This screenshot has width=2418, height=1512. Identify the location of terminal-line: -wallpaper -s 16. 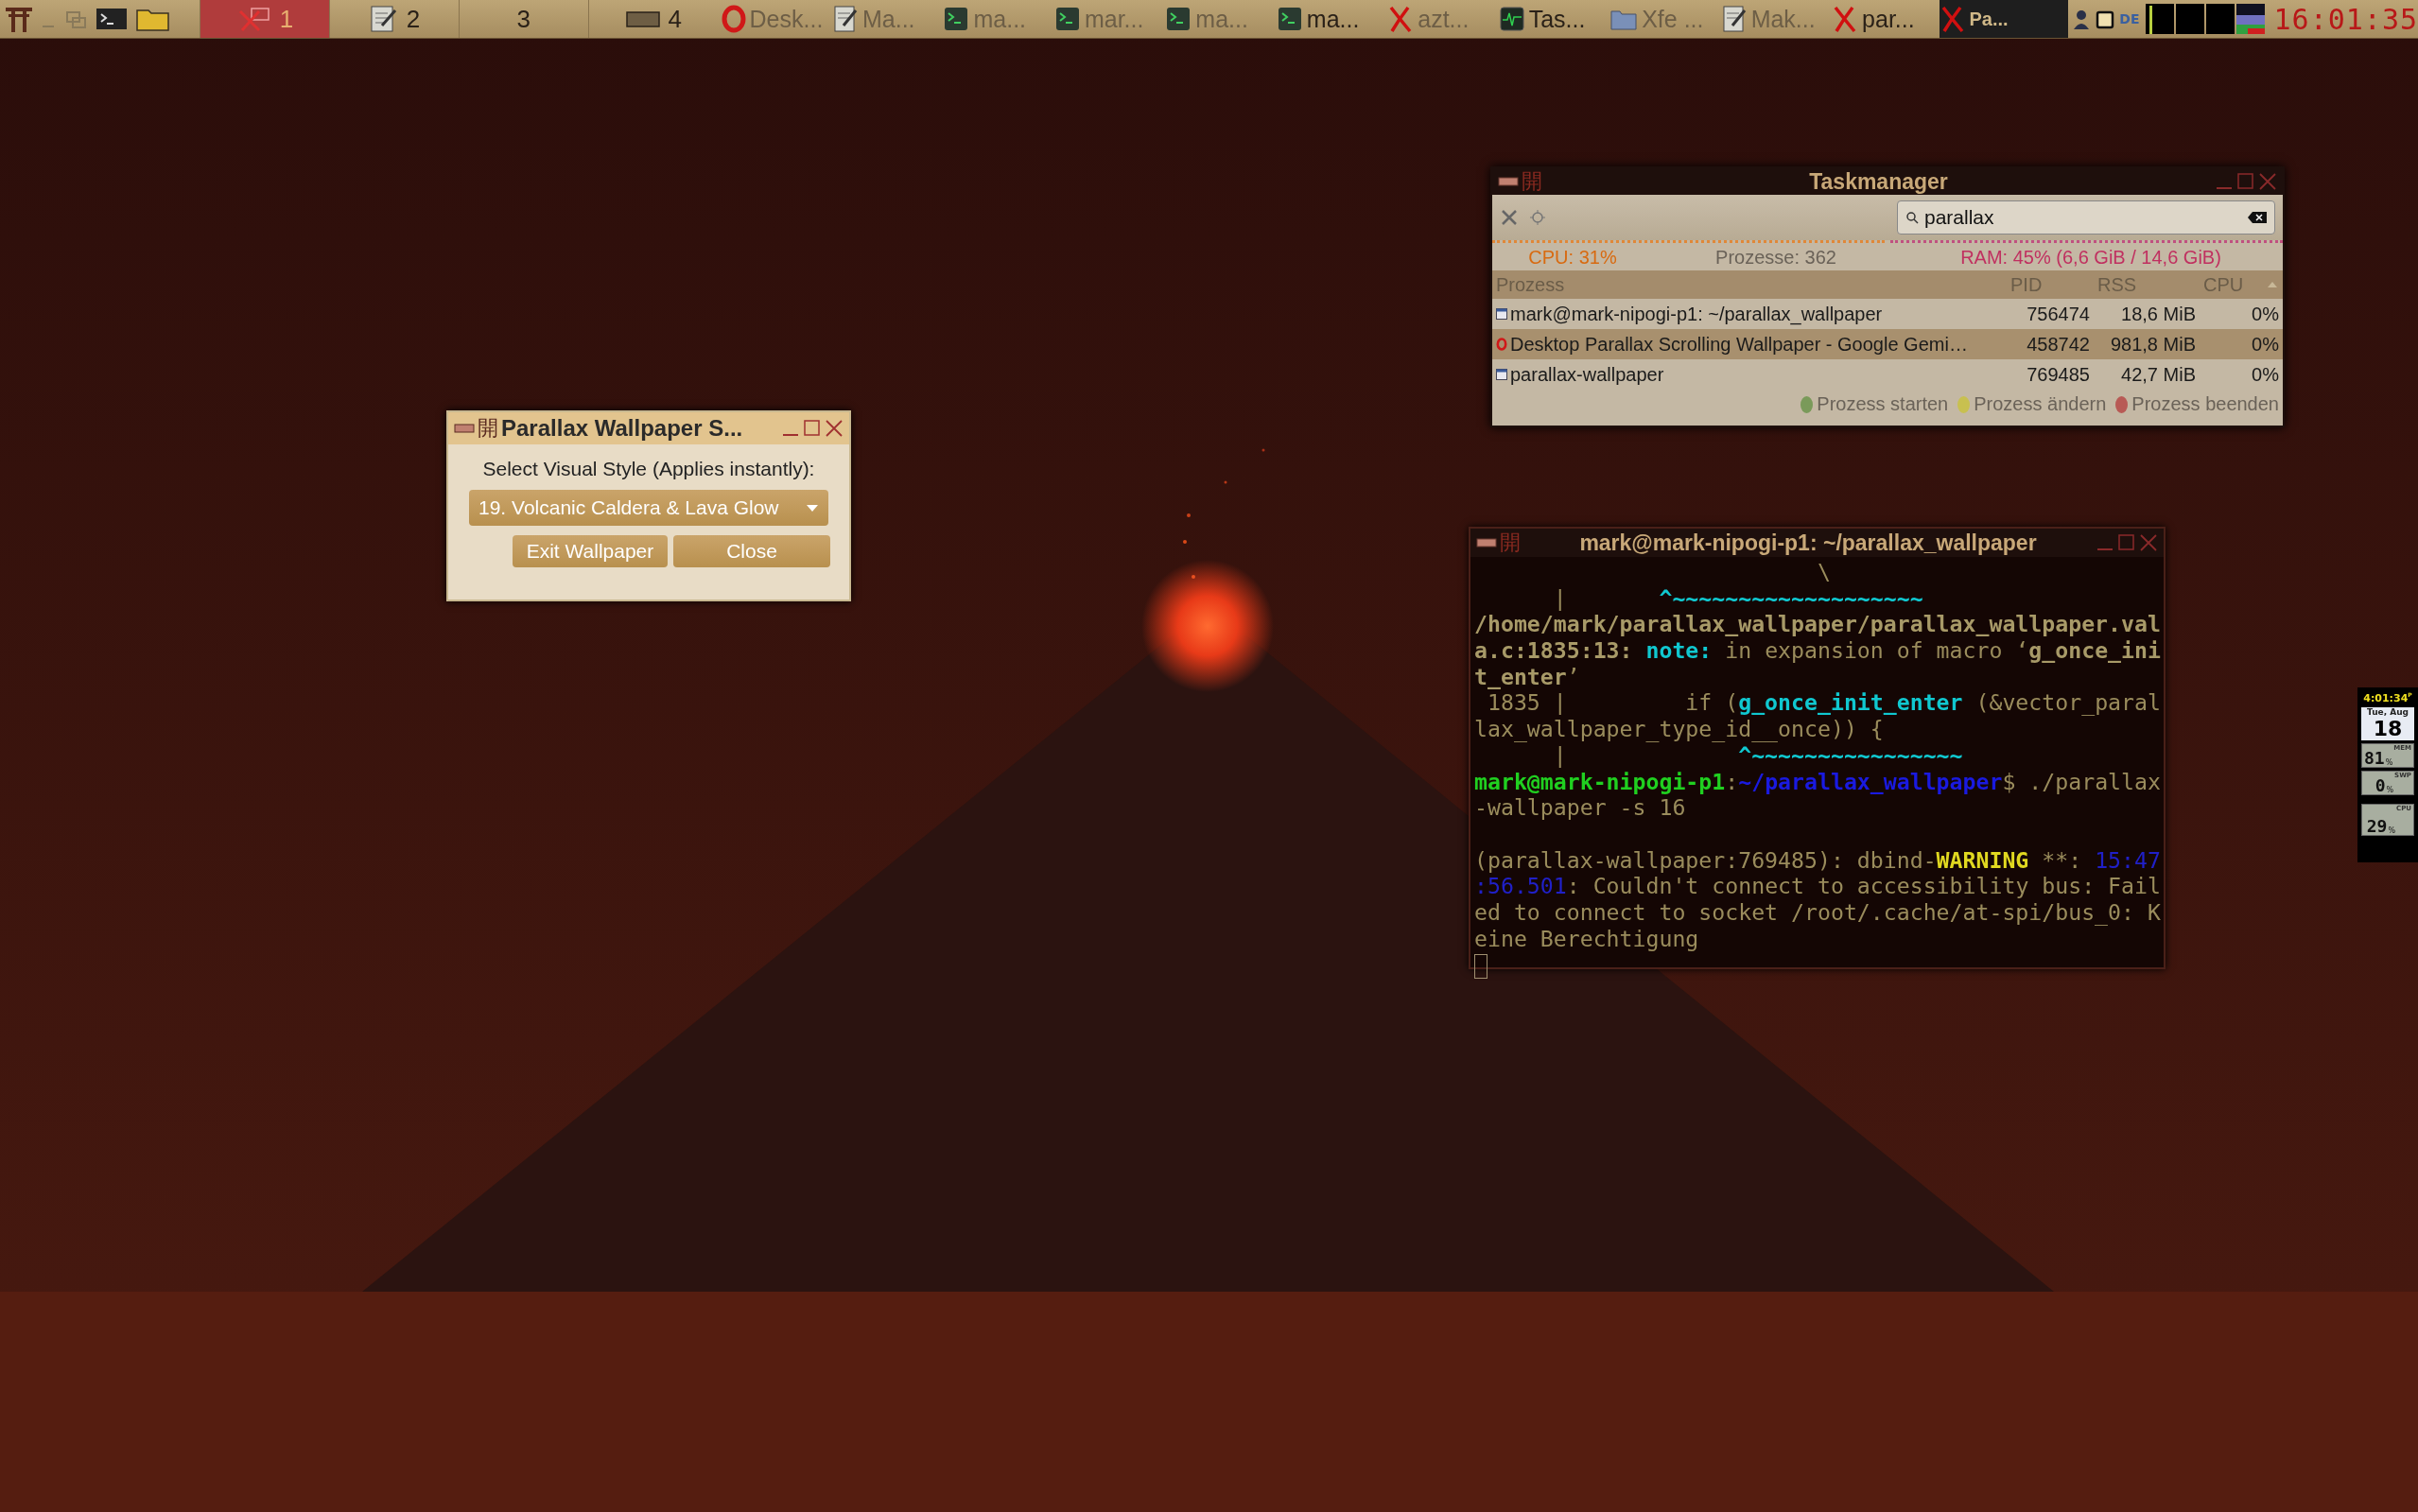
(1580, 807).